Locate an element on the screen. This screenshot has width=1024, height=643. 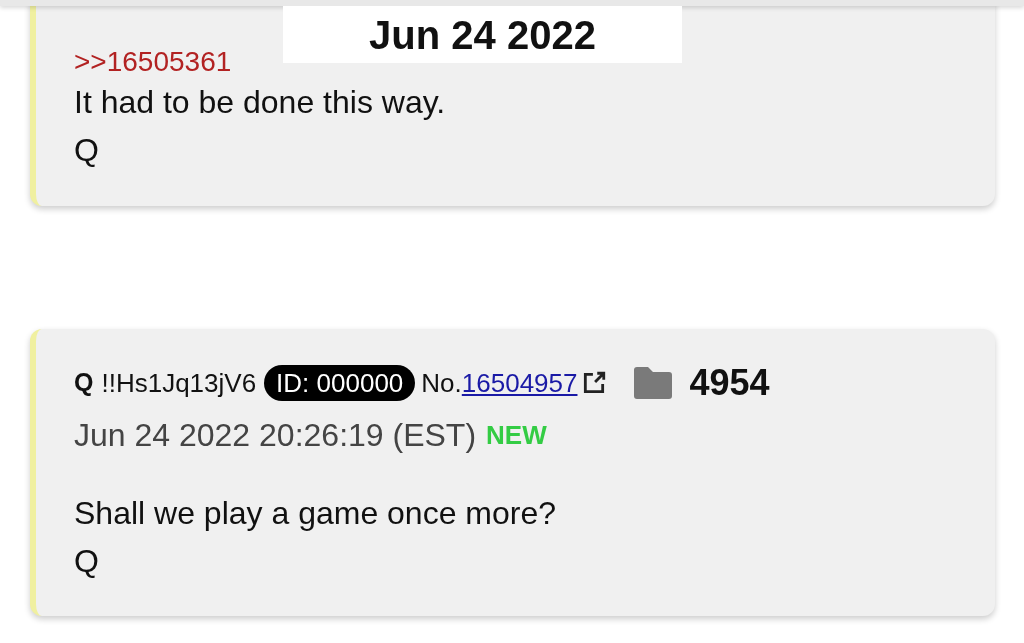
post-count: 4954 is located at coordinates (729, 383).